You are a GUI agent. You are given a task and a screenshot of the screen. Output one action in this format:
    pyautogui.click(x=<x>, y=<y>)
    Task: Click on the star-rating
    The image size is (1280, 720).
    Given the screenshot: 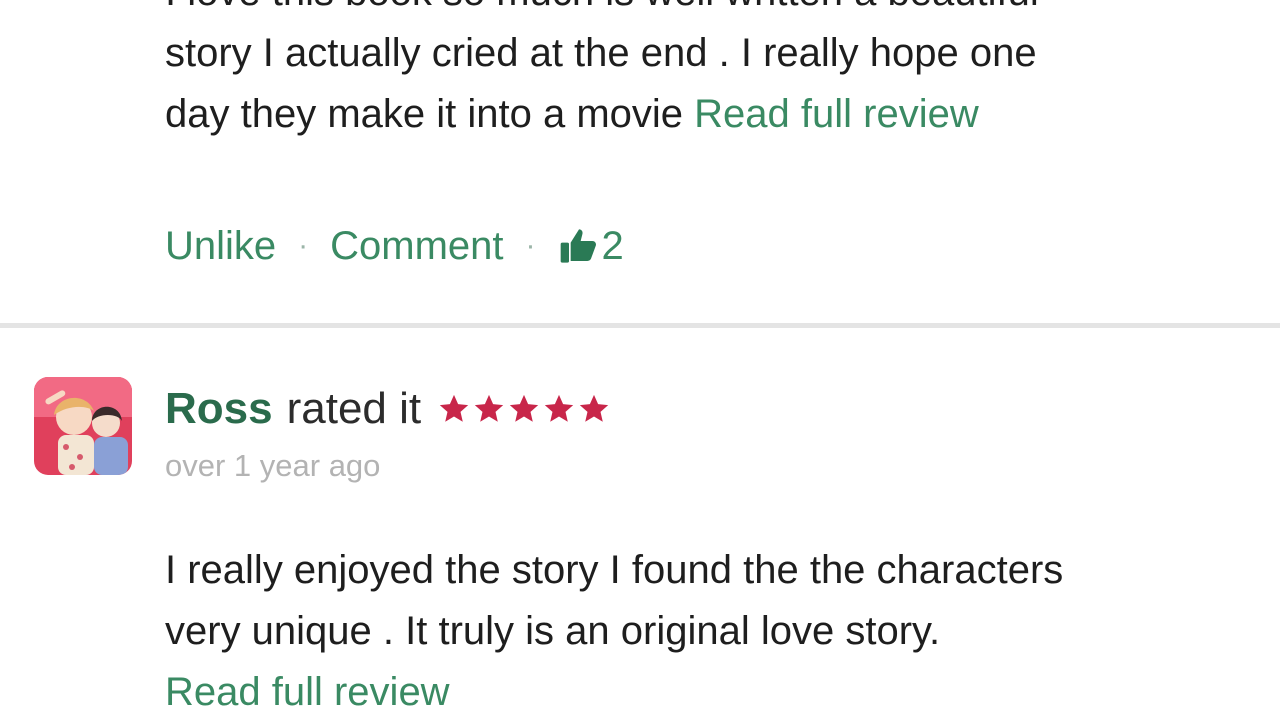 What is the action you would take?
    pyautogui.click(x=524, y=409)
    